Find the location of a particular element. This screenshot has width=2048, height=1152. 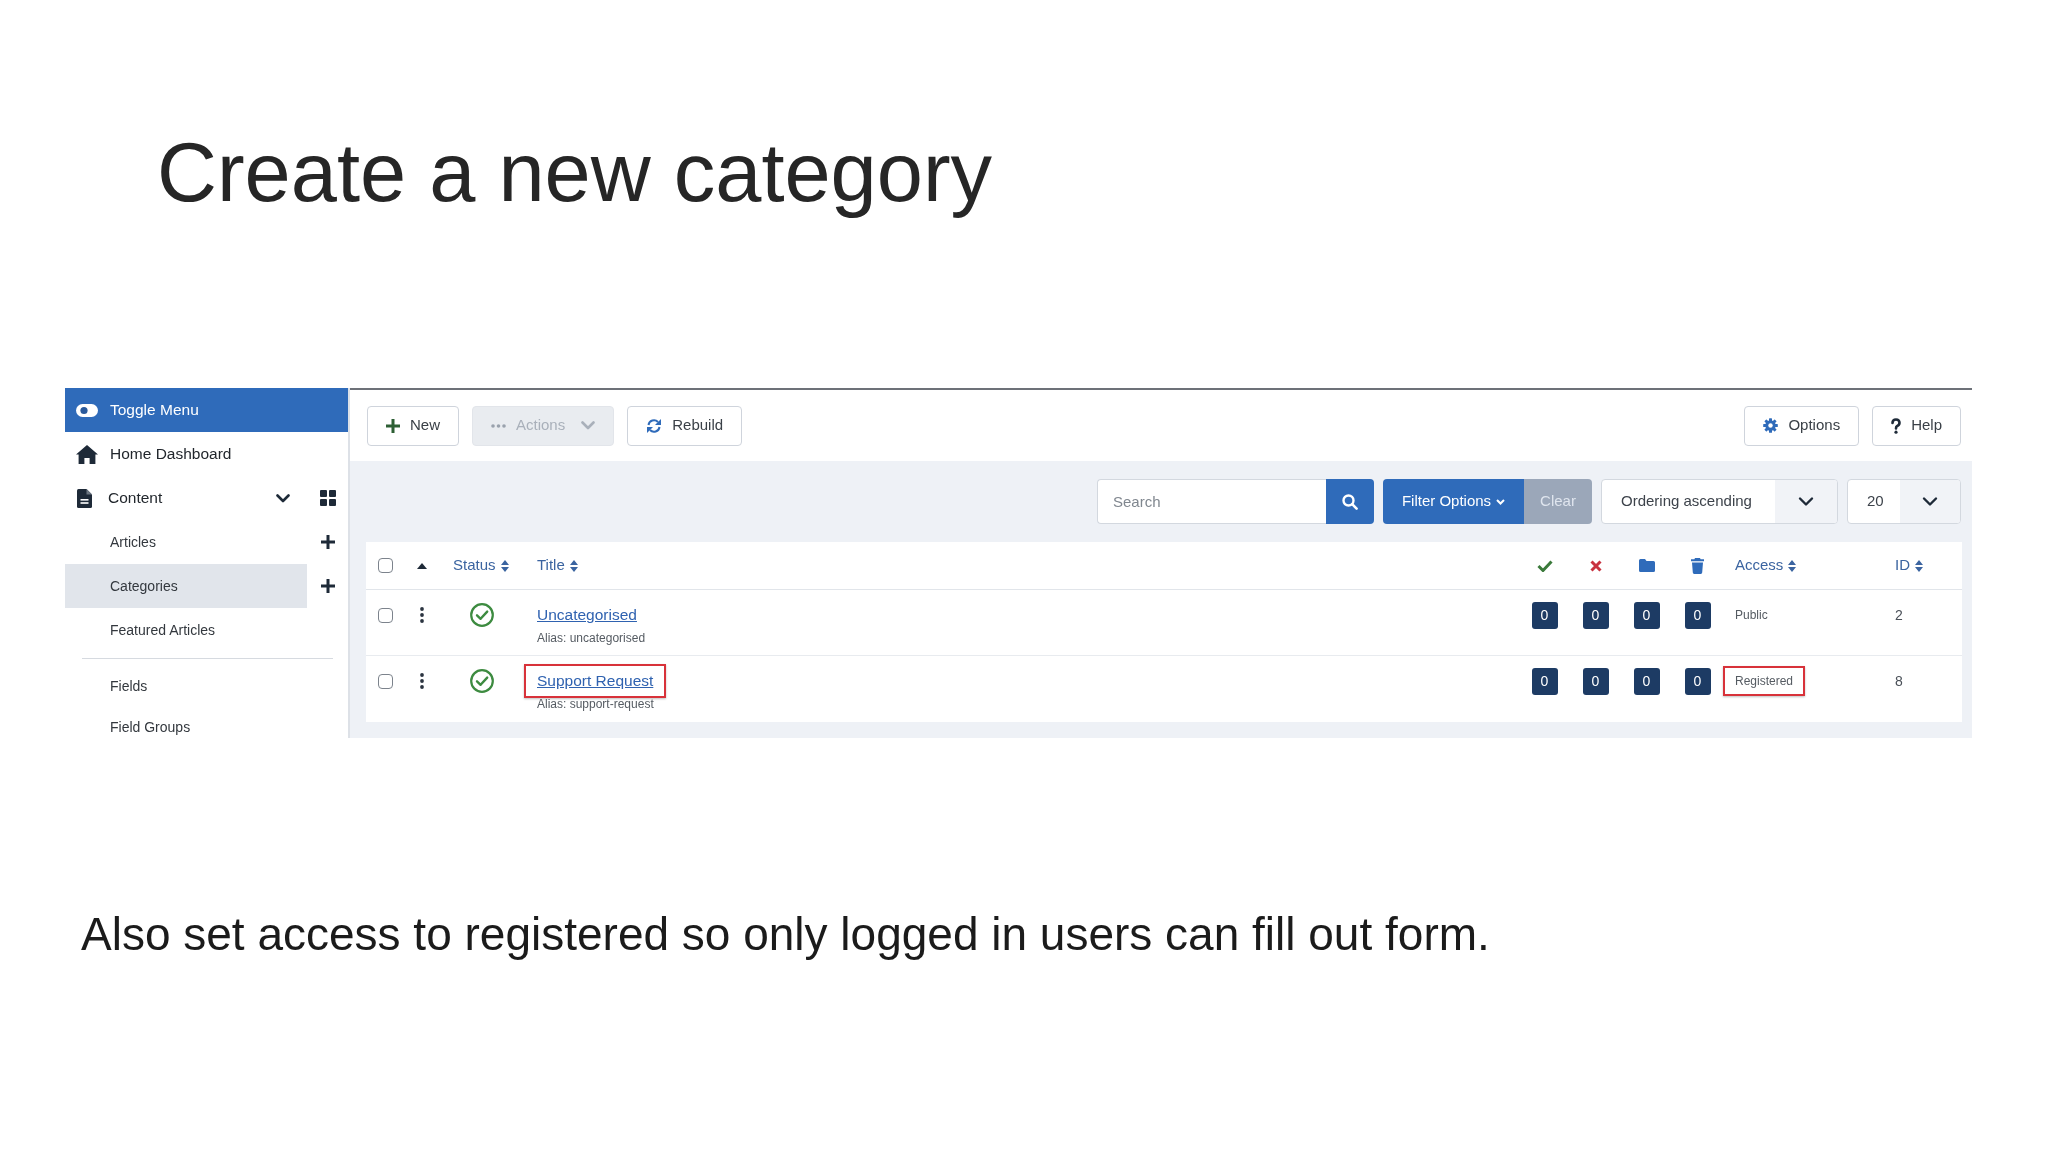

sidebar-section-button: Content is located at coordinates (186, 498).